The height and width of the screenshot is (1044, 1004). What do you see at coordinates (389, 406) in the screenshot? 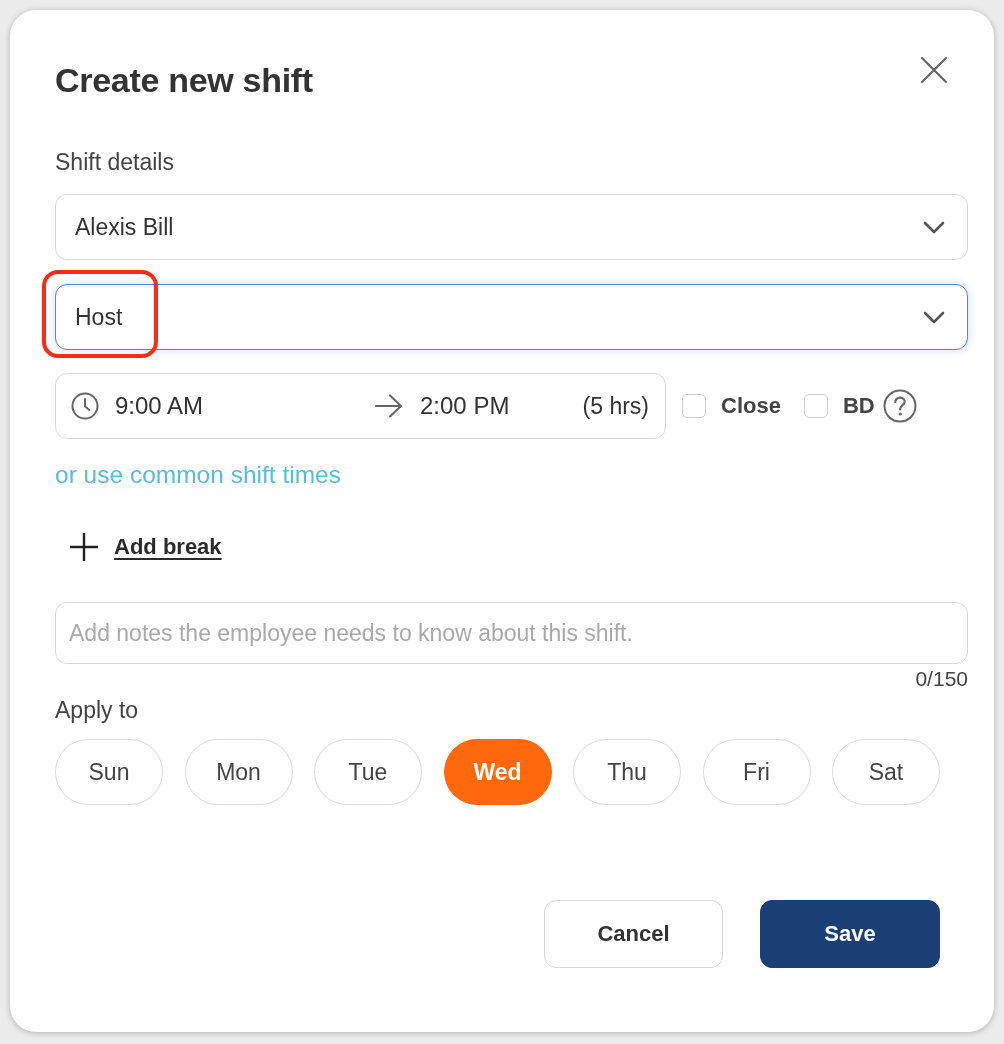
I see `arrow-right-icon` at bounding box center [389, 406].